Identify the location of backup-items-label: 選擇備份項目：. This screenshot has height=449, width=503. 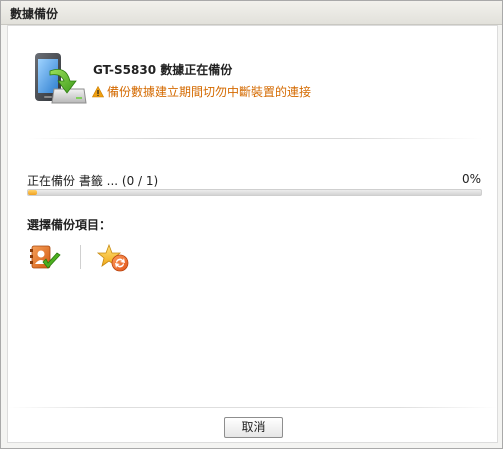
(69, 225).